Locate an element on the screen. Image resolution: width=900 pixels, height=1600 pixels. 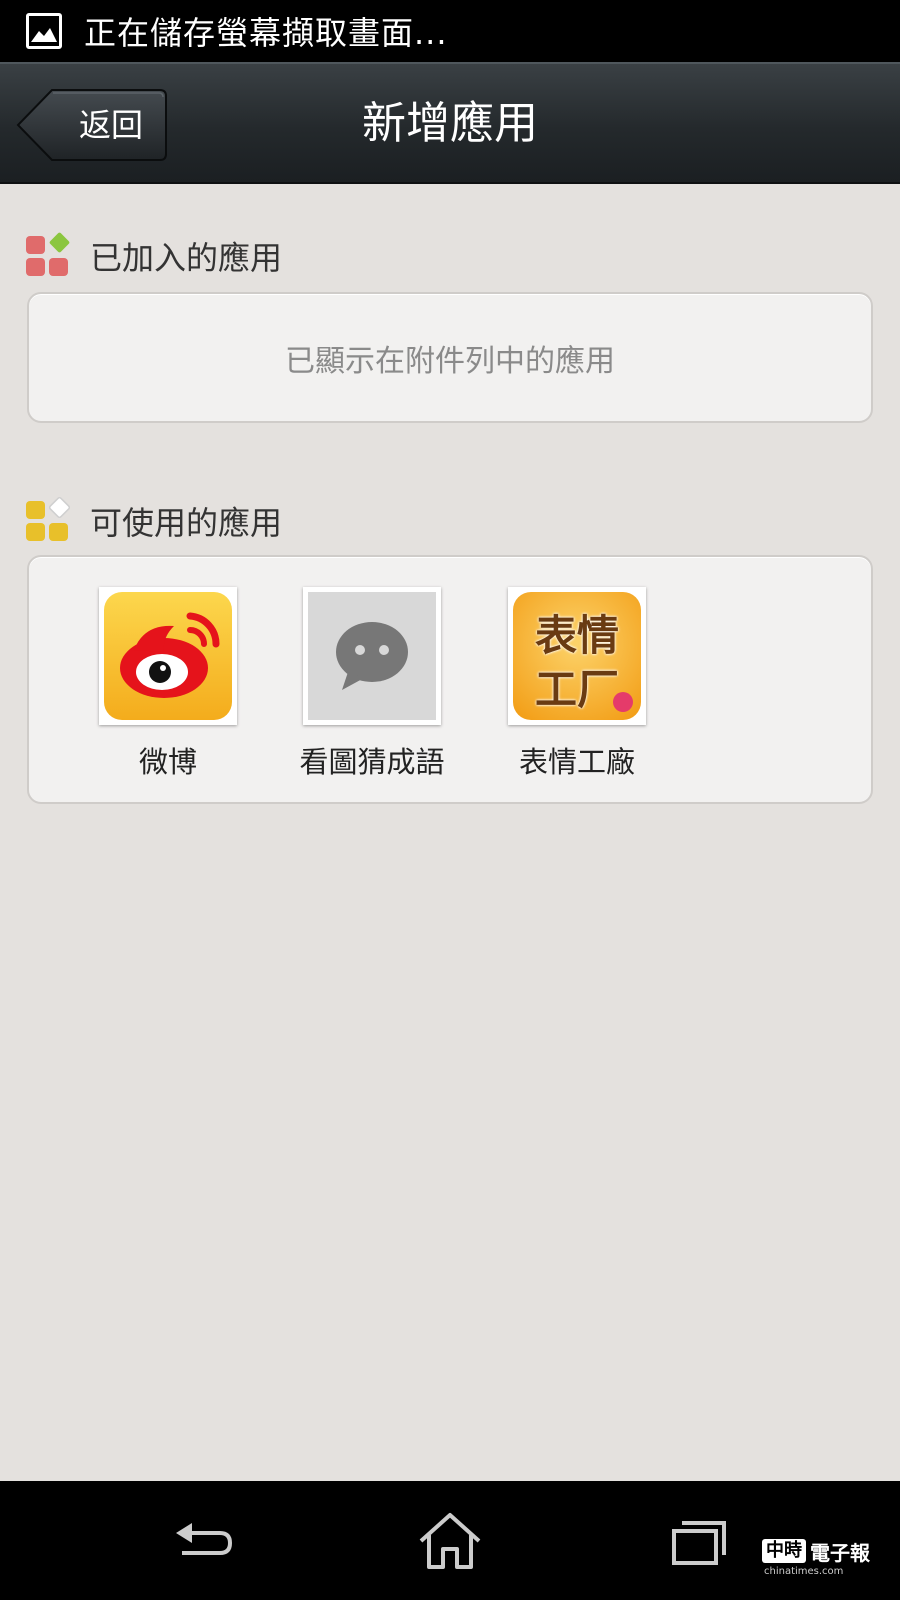
back-icon is located at coordinates (203, 1541).